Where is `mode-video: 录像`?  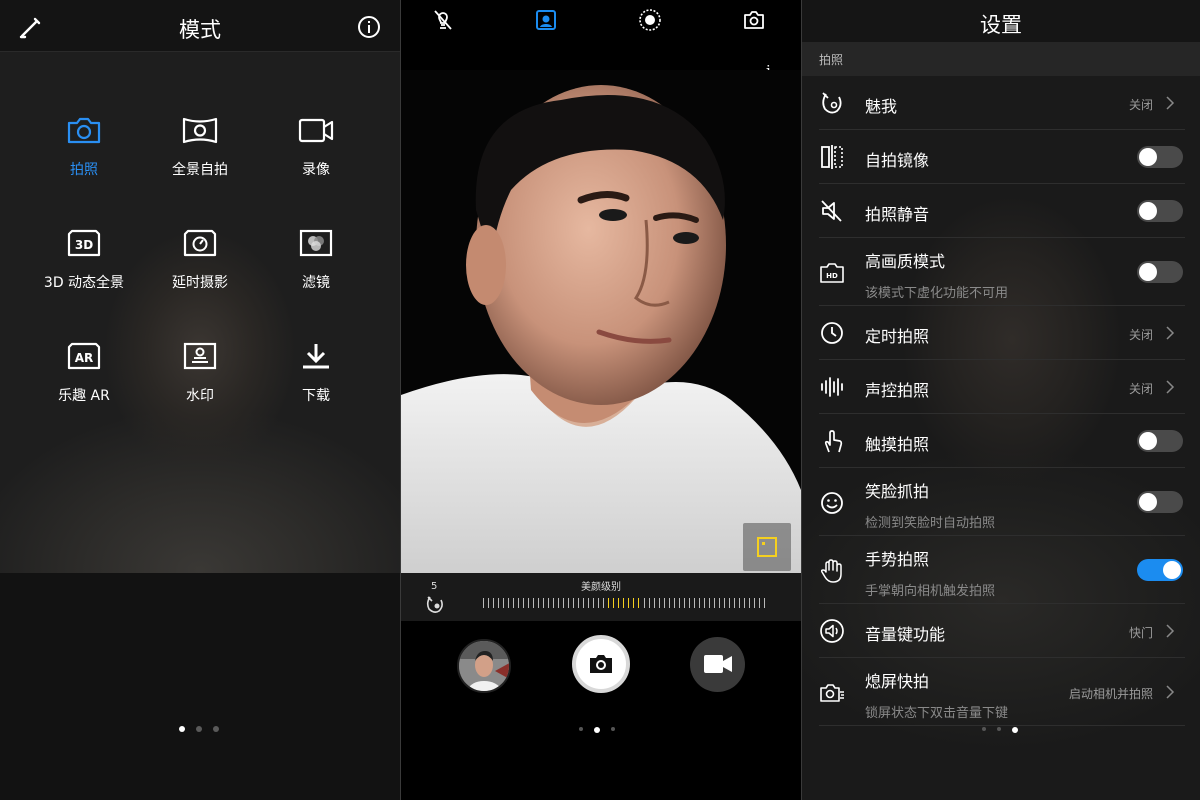 mode-video: 录像 is located at coordinates (316, 147).